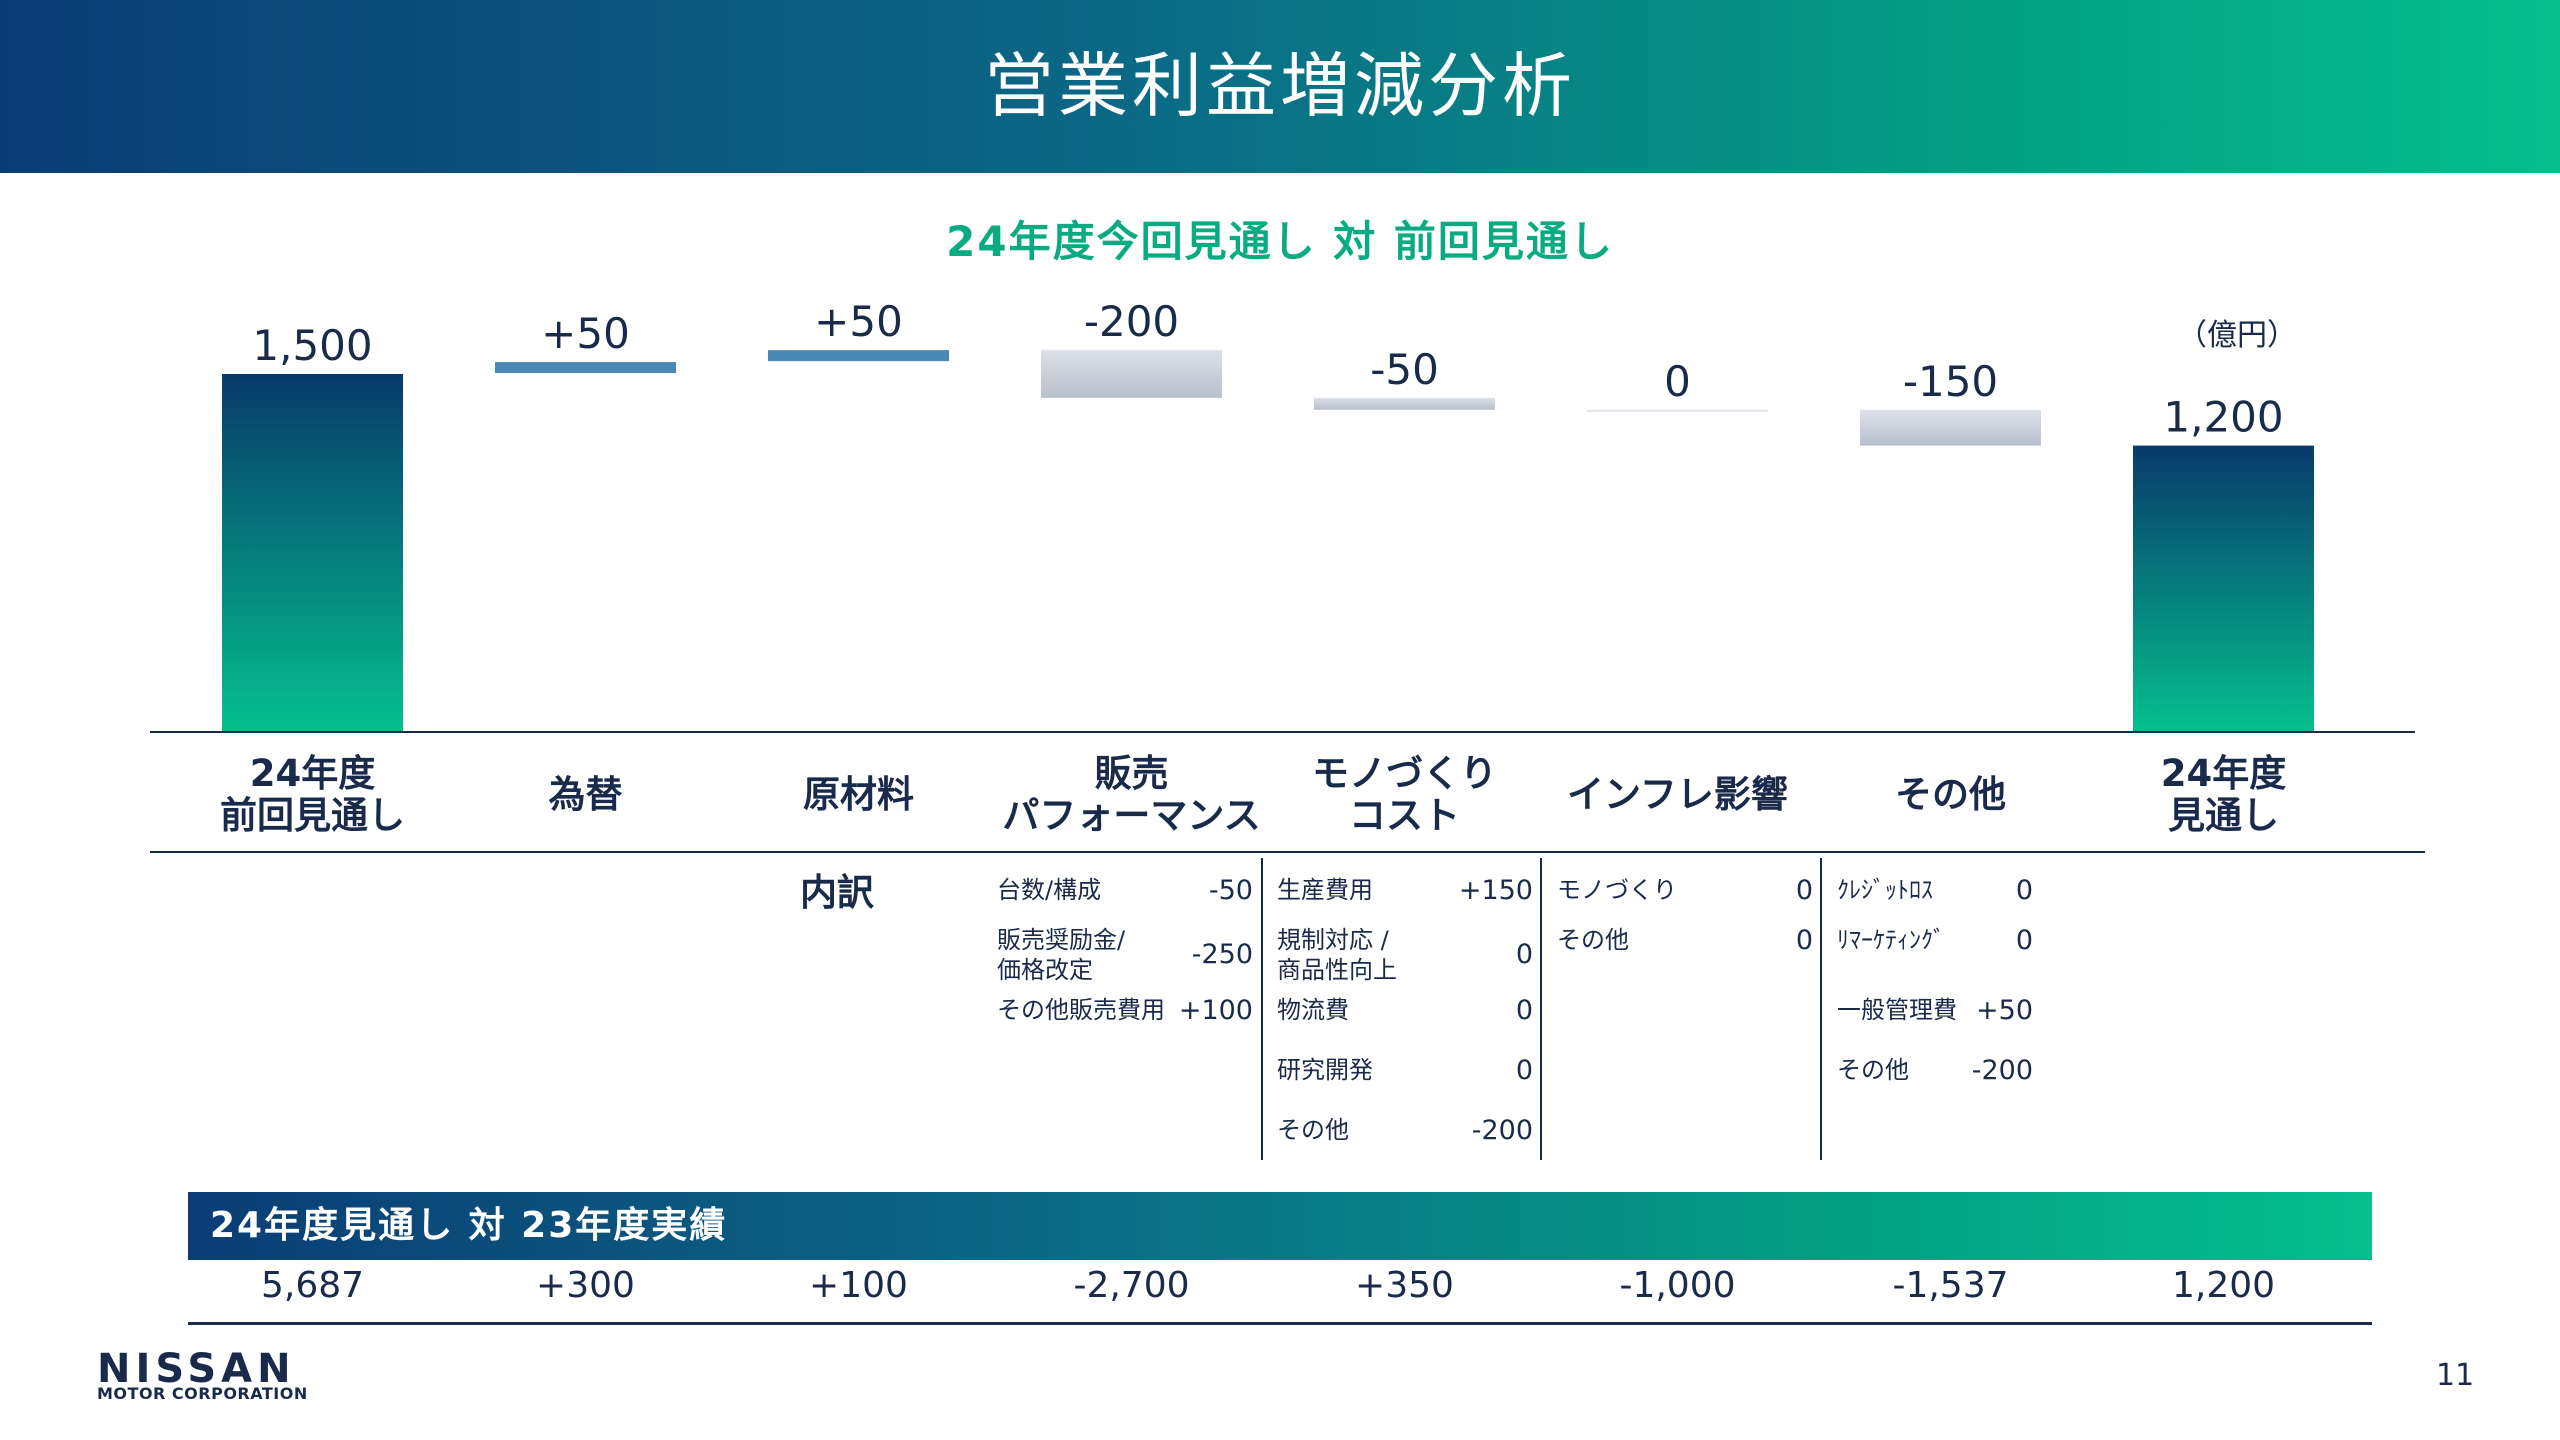 The height and width of the screenshot is (1440, 2560). Describe the element at coordinates (585, 1285) in the screenshot. I see `comparison-value-1: +300` at that location.